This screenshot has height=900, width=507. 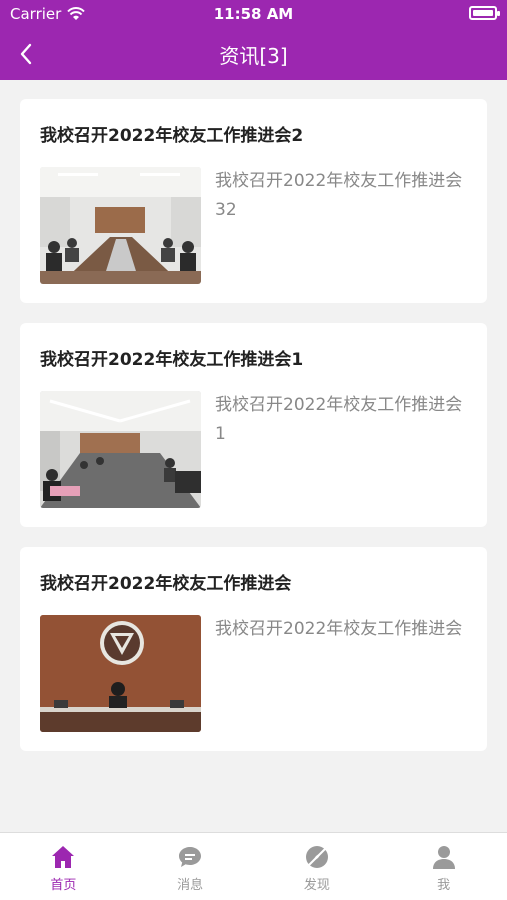 I want to click on tab-discover: 发现, so click(x=317, y=866).